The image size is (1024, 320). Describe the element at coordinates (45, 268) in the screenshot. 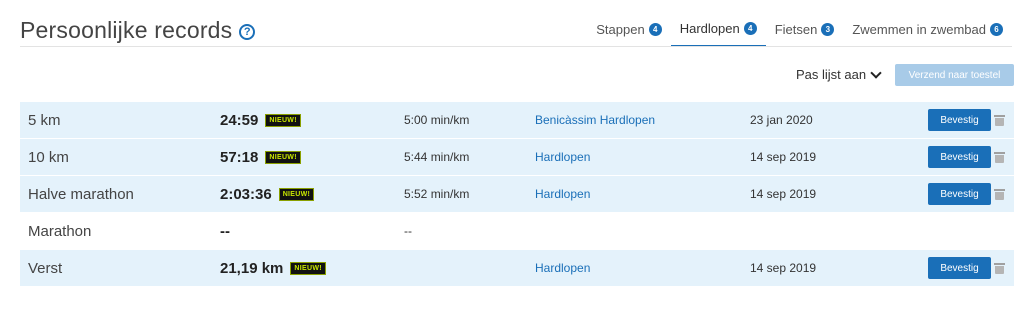

I see `record-name: Verst` at that location.